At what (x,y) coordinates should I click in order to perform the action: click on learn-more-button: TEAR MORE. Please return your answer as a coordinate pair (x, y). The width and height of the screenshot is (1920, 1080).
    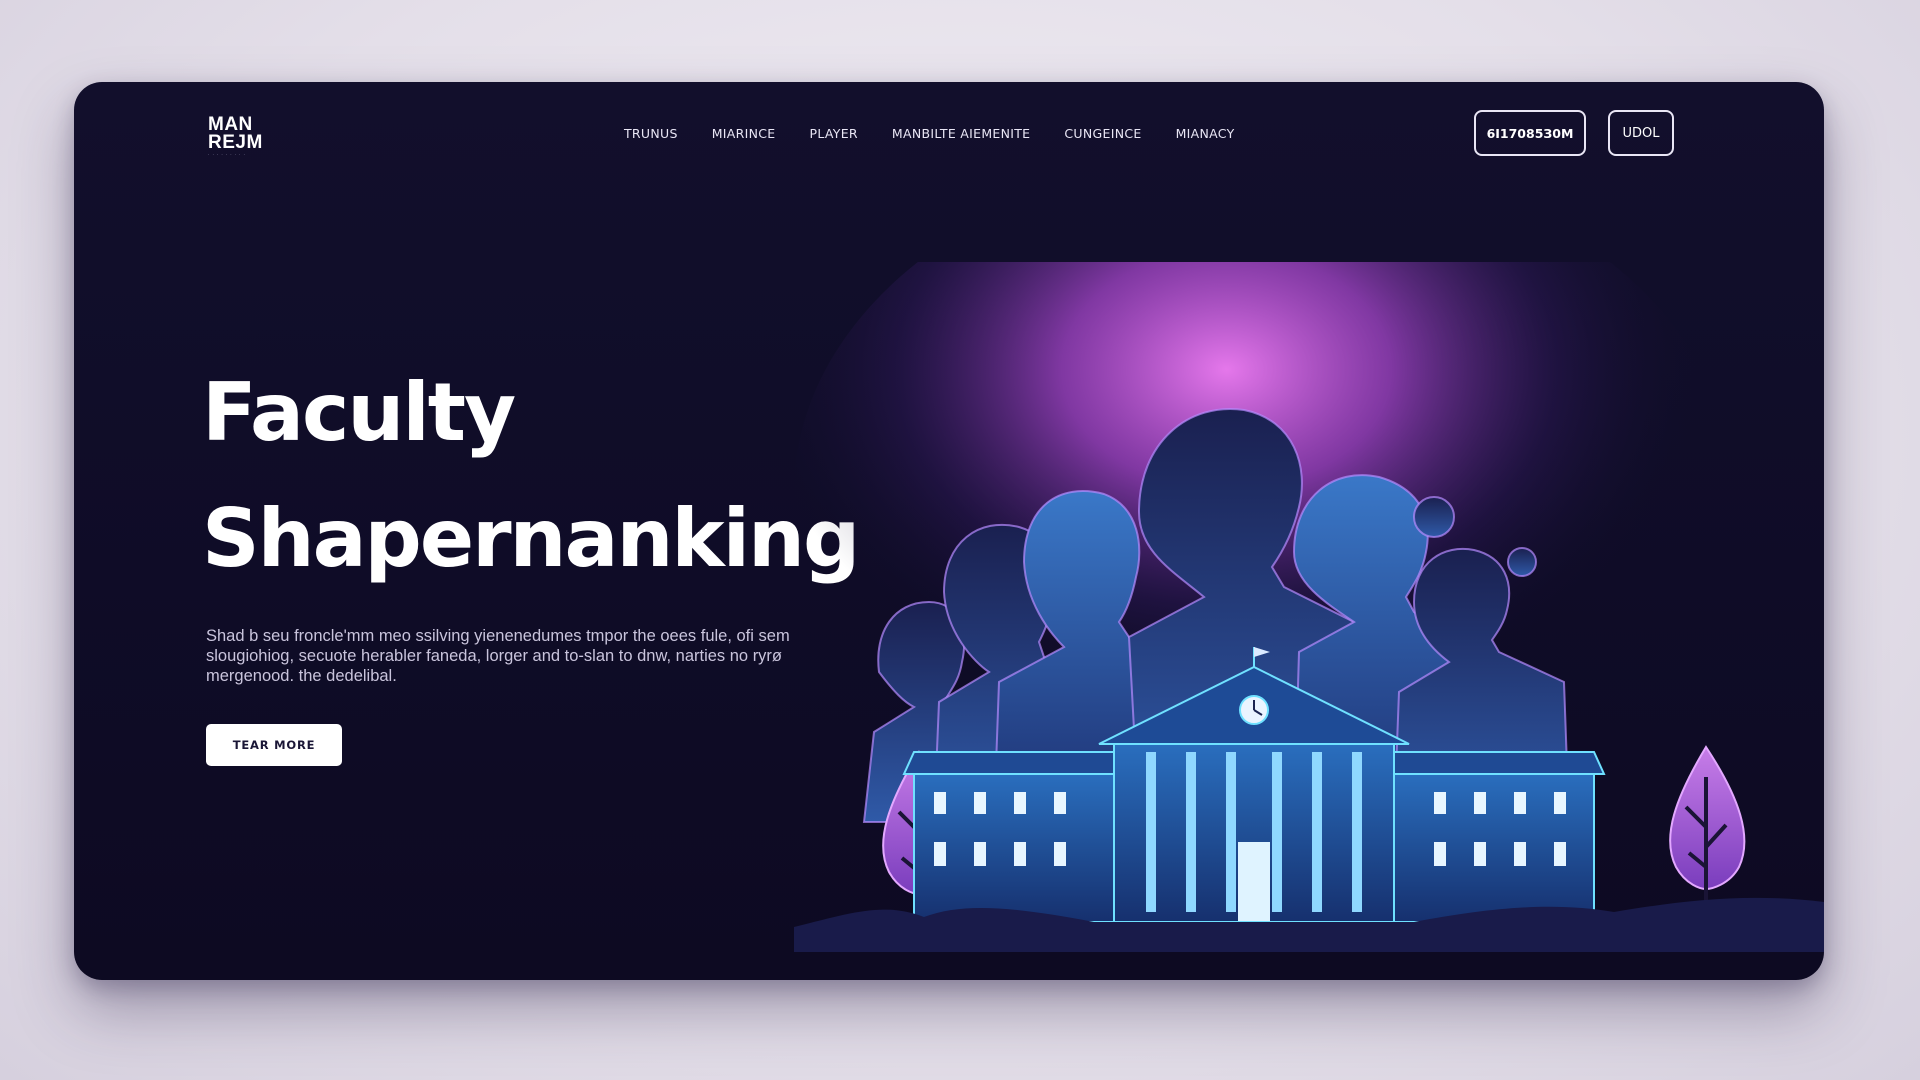
    Looking at the image, I should click on (274, 745).